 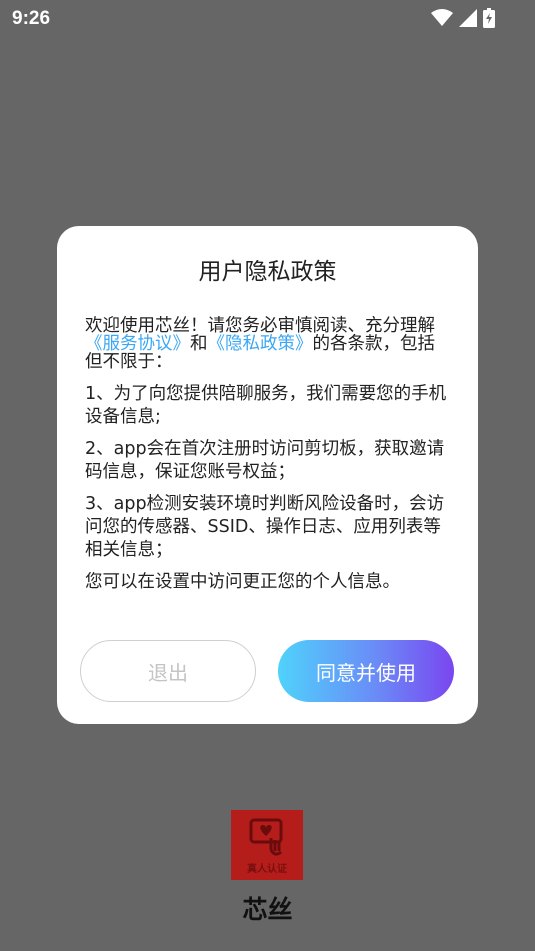 I want to click on status-icons, so click(x=463, y=18).